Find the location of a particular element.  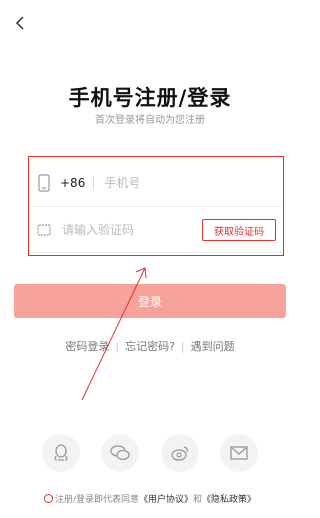

agreement-and: 和 is located at coordinates (198, 500).